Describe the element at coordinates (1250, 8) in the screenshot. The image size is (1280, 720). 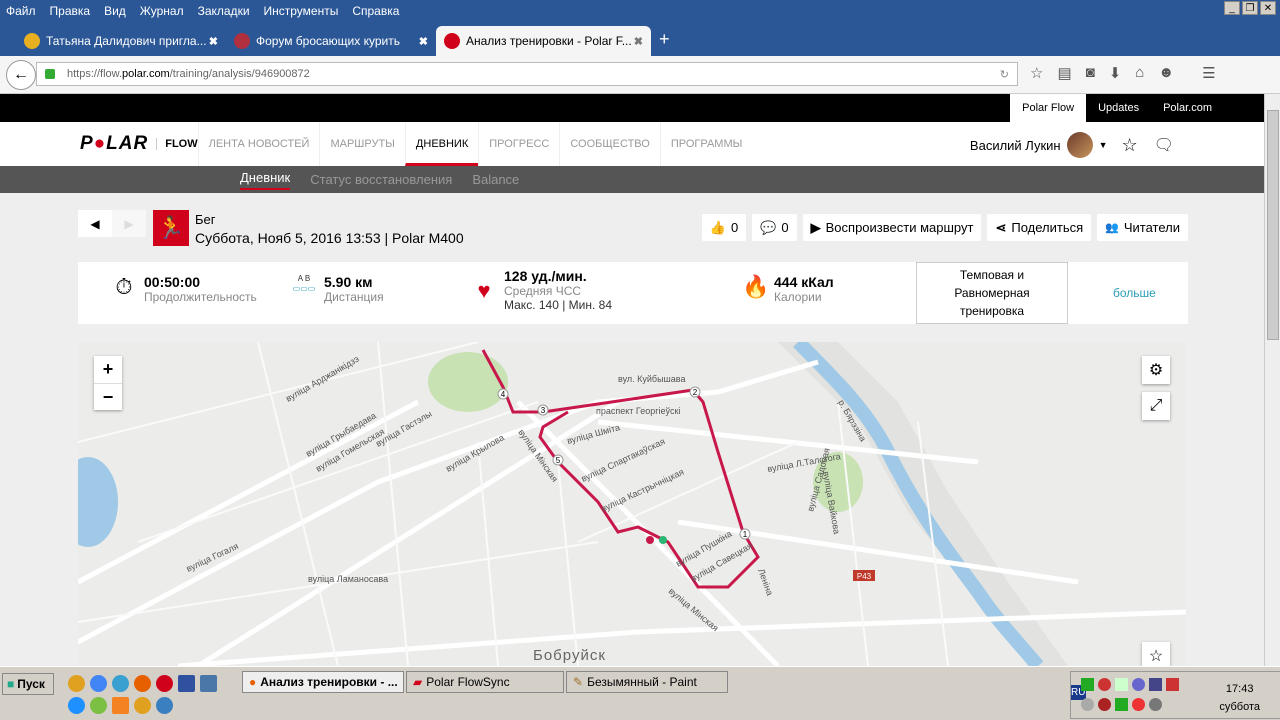
I see `restore-button: ❐` at that location.